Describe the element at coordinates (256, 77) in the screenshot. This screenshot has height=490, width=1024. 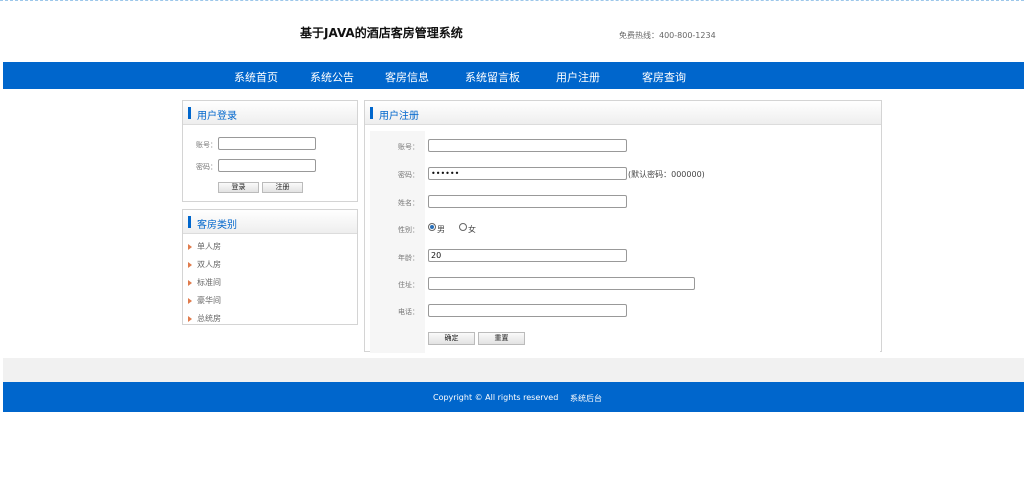
I see `nav-item-home: 系统首页` at that location.